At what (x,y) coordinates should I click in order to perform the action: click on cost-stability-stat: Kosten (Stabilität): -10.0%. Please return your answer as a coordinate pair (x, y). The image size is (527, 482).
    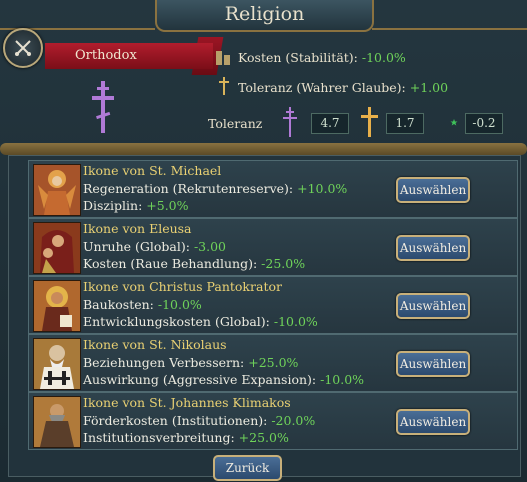
    Looking at the image, I should click on (322, 57).